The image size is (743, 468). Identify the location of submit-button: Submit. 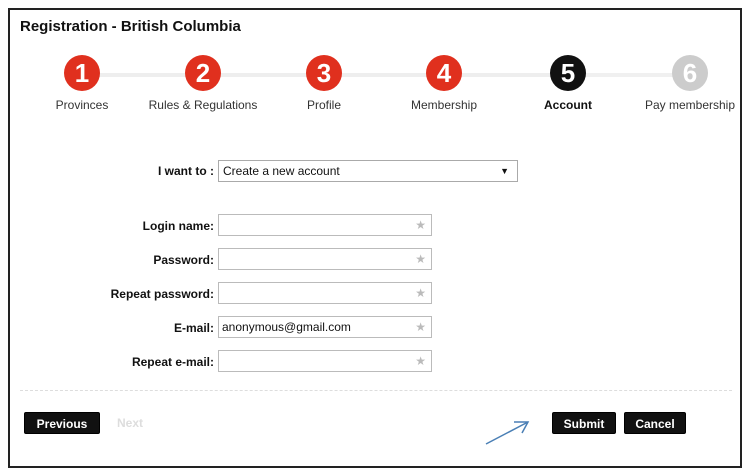
(584, 423).